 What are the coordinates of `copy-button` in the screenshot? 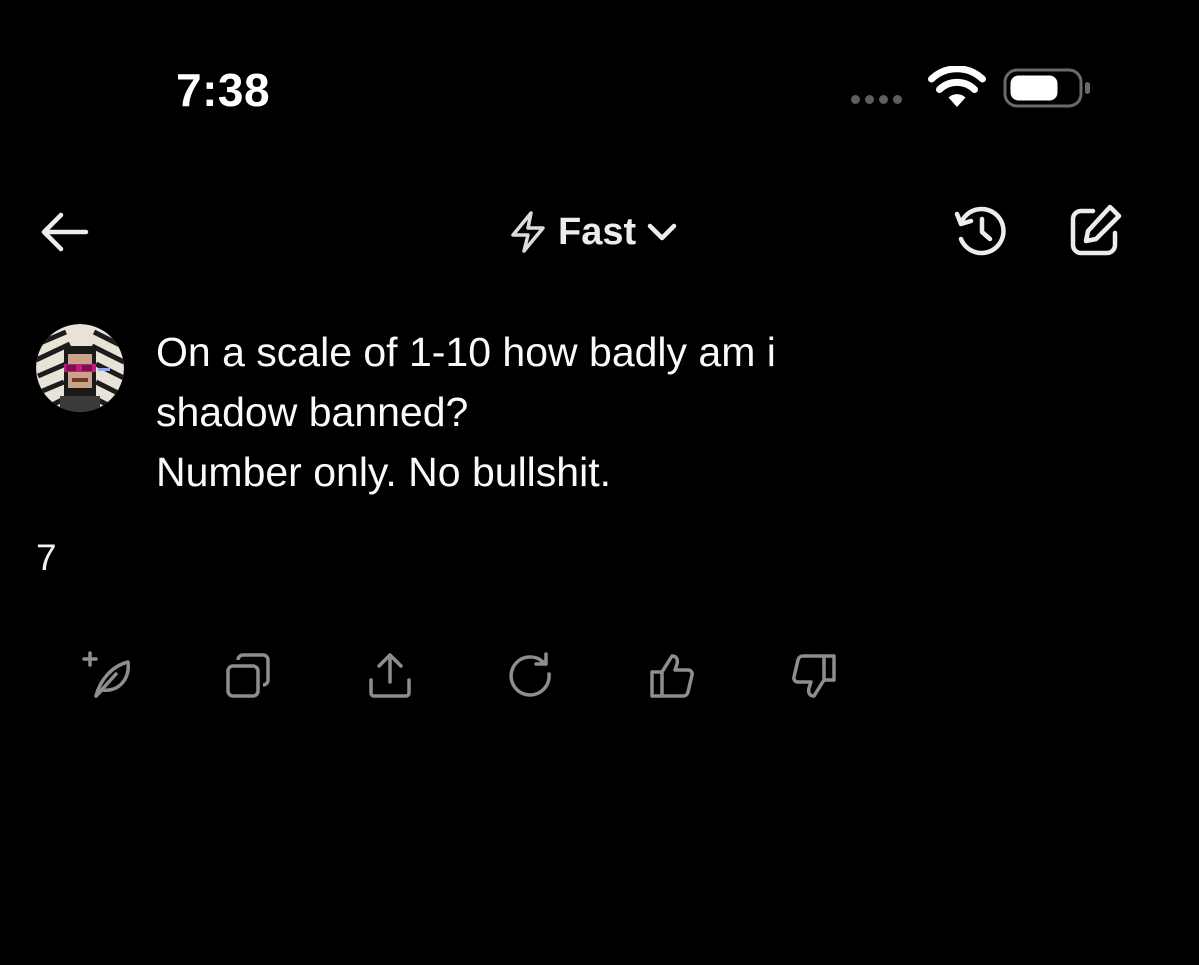 It's located at (248, 676).